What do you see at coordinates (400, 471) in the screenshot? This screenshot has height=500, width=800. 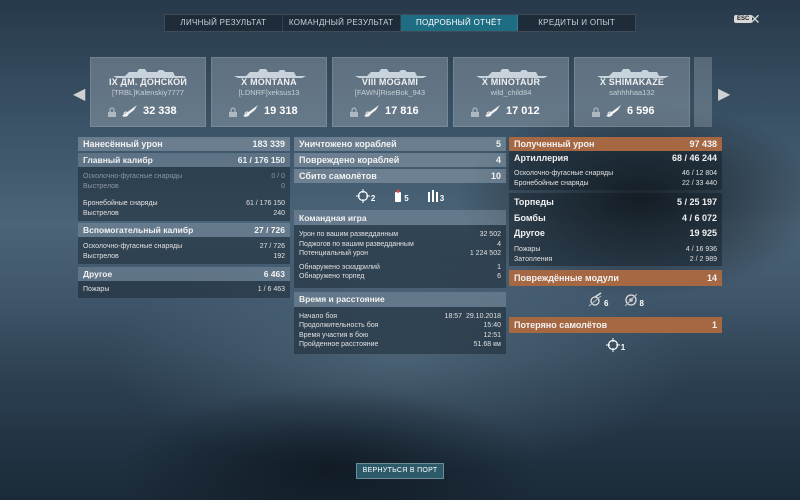 I see `return-to-port-button: ВЕРНУТЬСЯ В ПОРТ` at bounding box center [400, 471].